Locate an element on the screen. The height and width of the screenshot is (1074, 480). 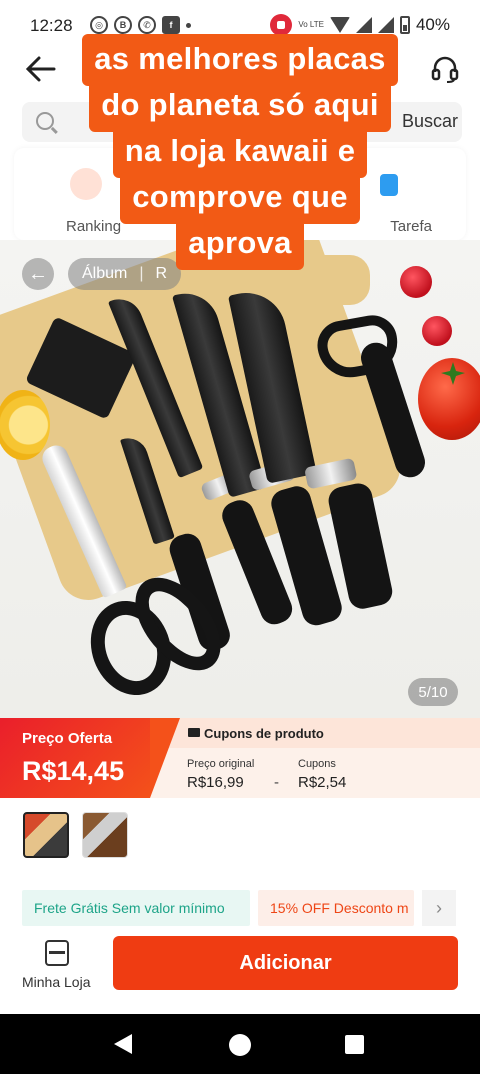
battery-percent: 40% is located at coordinates (432, 24).